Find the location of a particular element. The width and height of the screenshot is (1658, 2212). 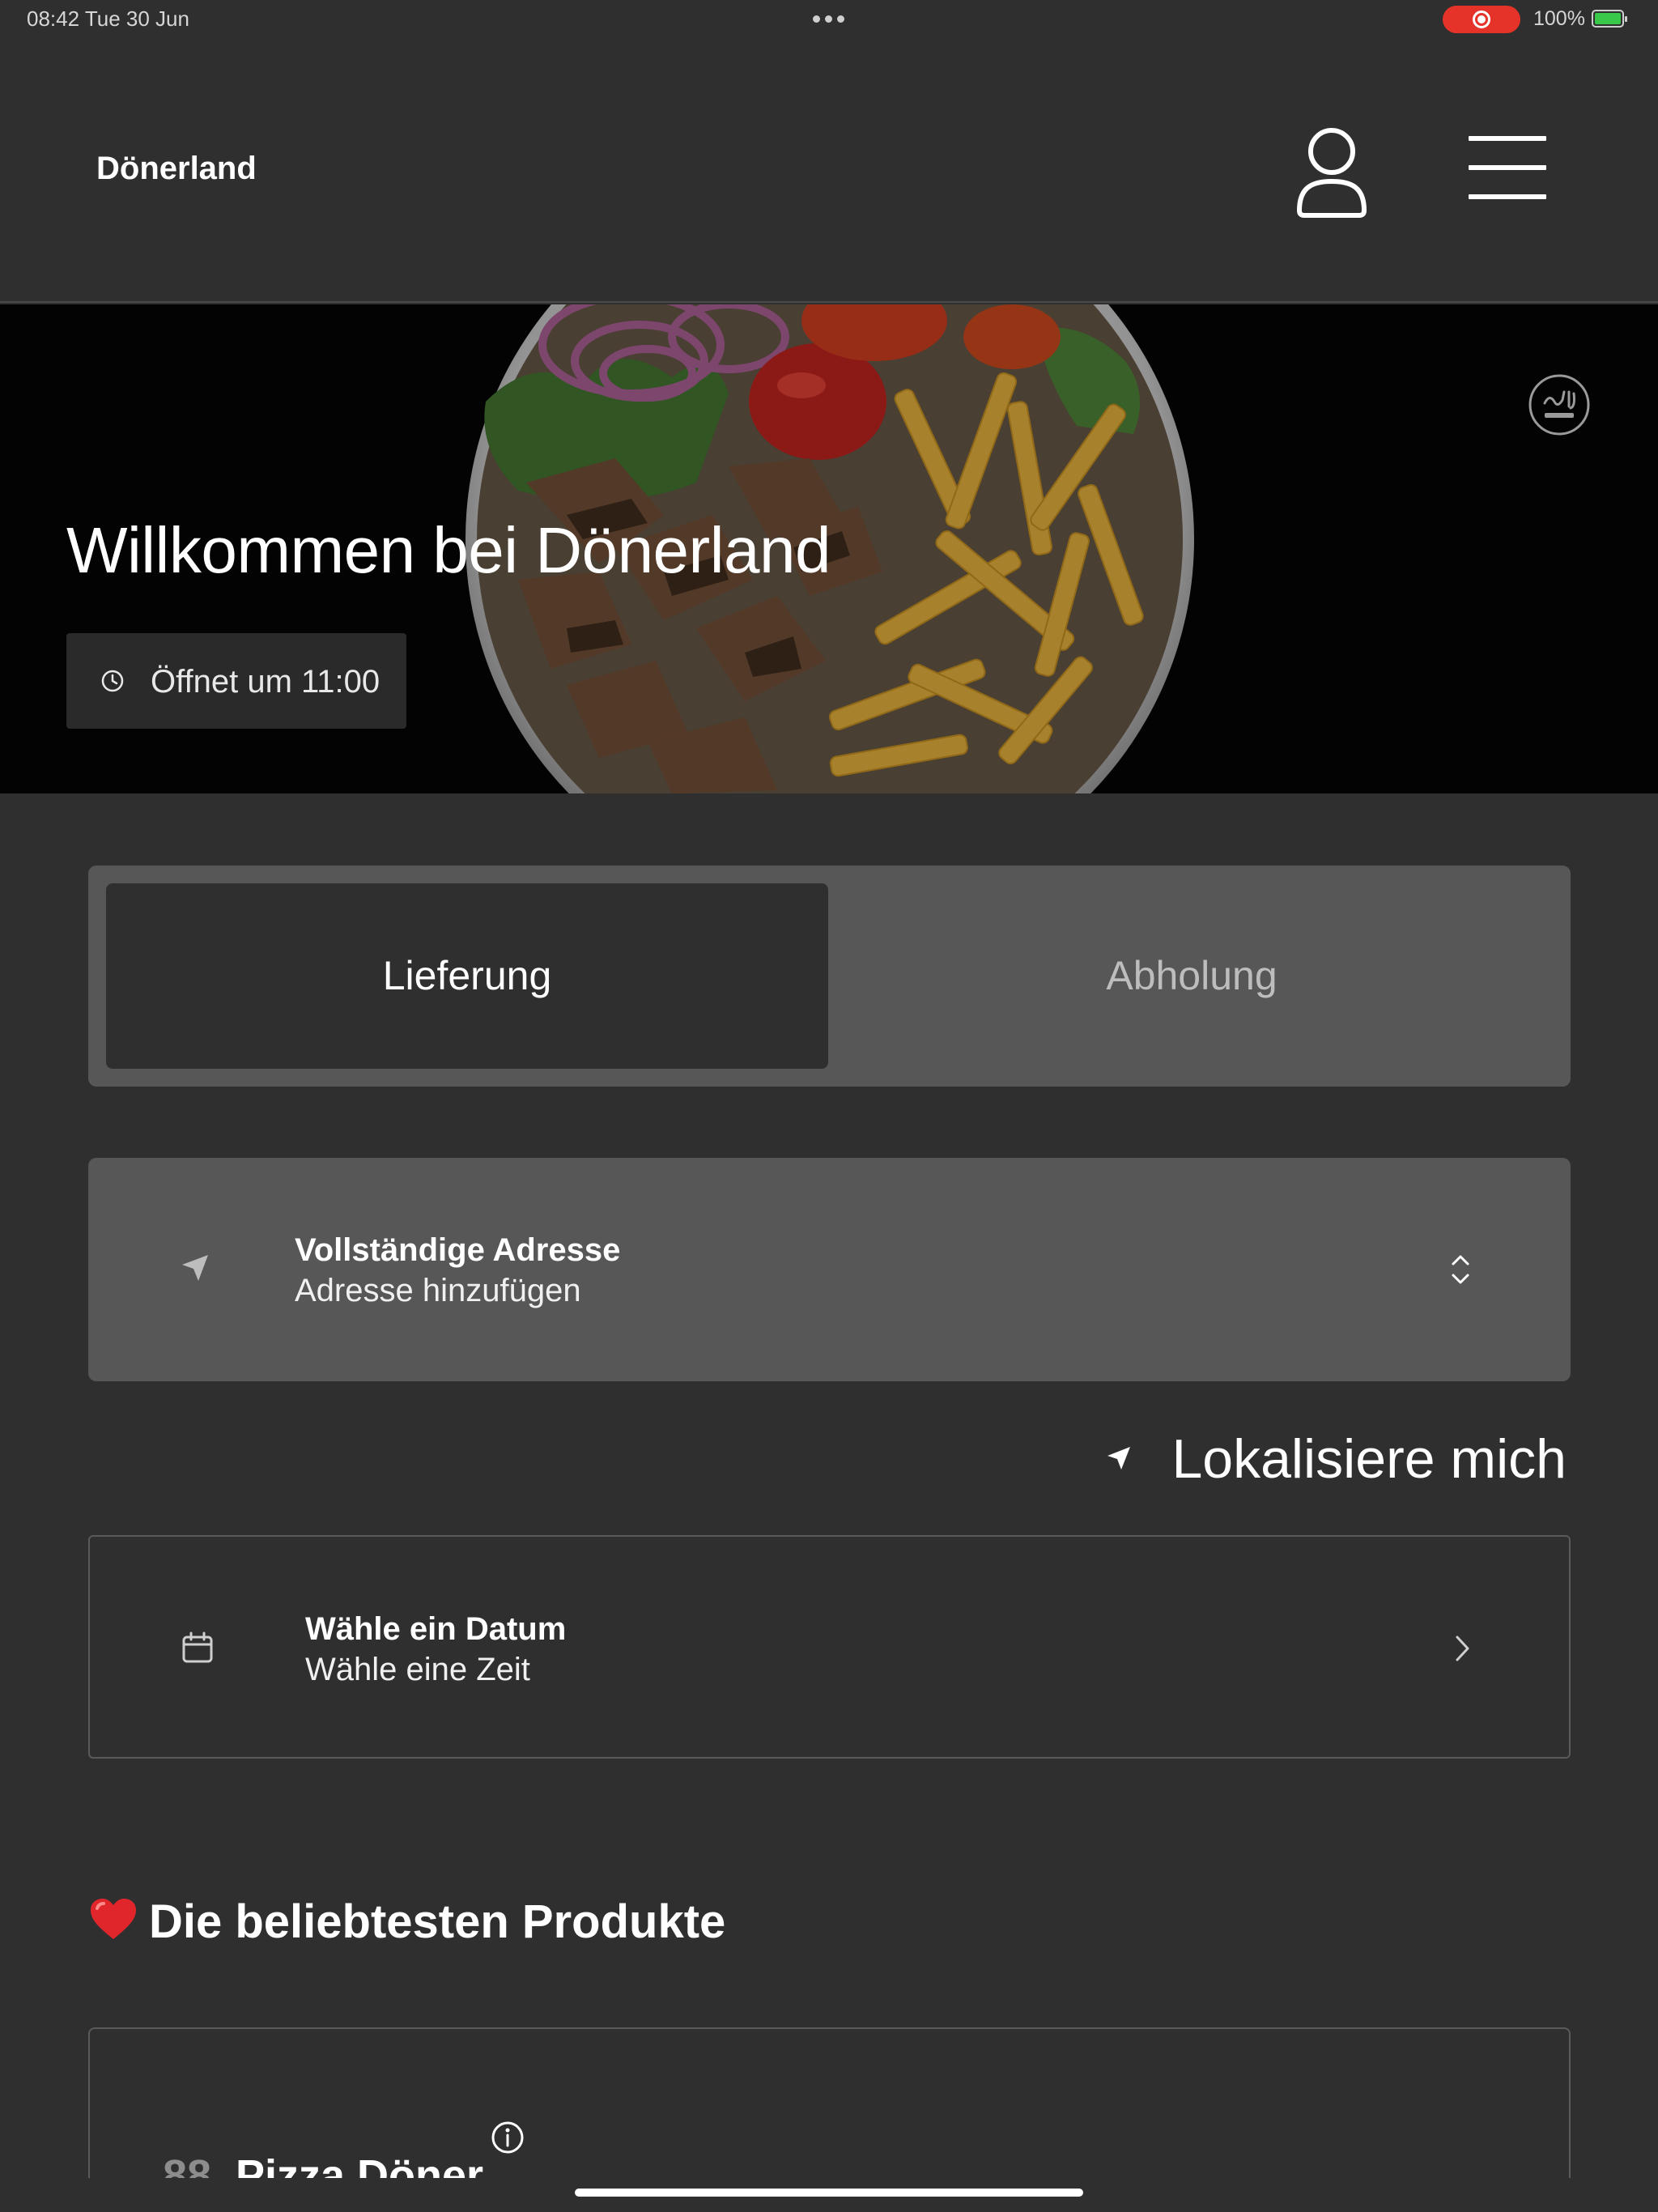

date-title: Wähle ein Datum is located at coordinates (436, 1629).